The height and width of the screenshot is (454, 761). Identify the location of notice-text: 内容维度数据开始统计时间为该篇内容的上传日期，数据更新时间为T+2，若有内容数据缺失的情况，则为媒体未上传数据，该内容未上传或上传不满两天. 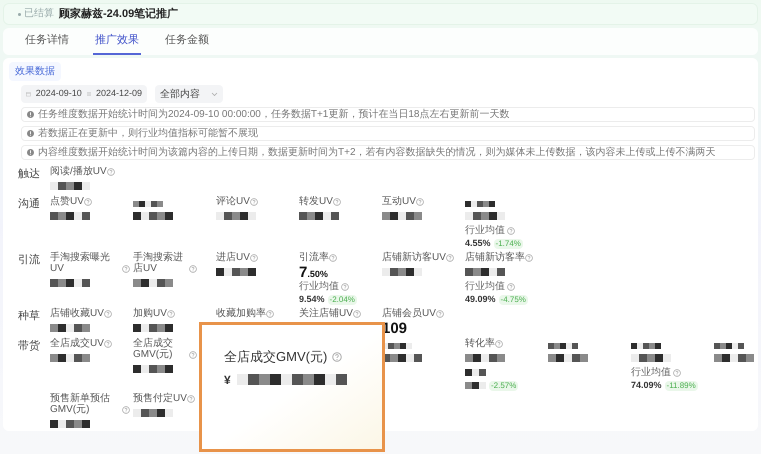
(377, 153).